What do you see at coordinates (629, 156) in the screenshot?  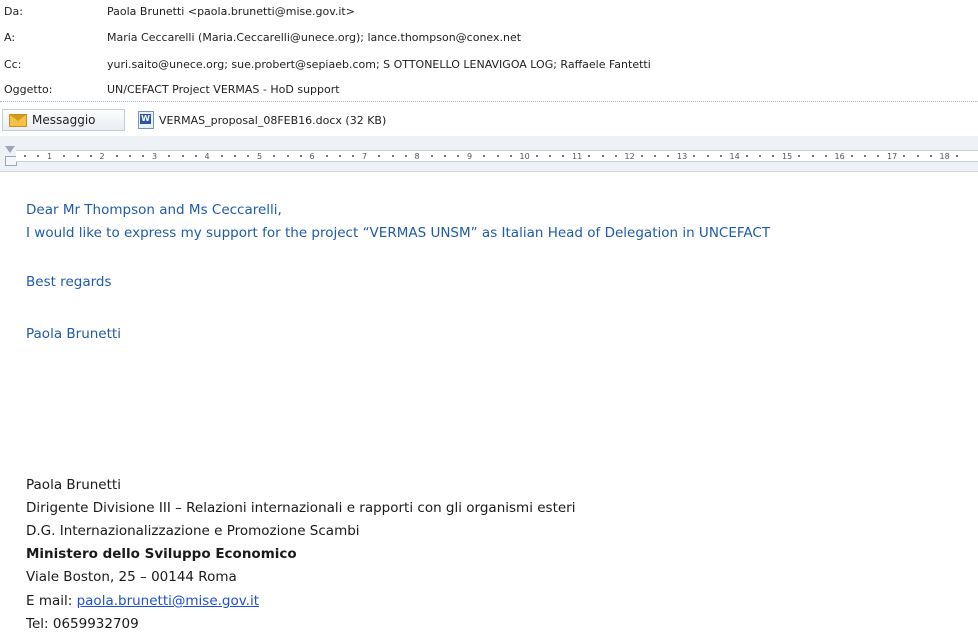 I see `ruler-number: 12` at bounding box center [629, 156].